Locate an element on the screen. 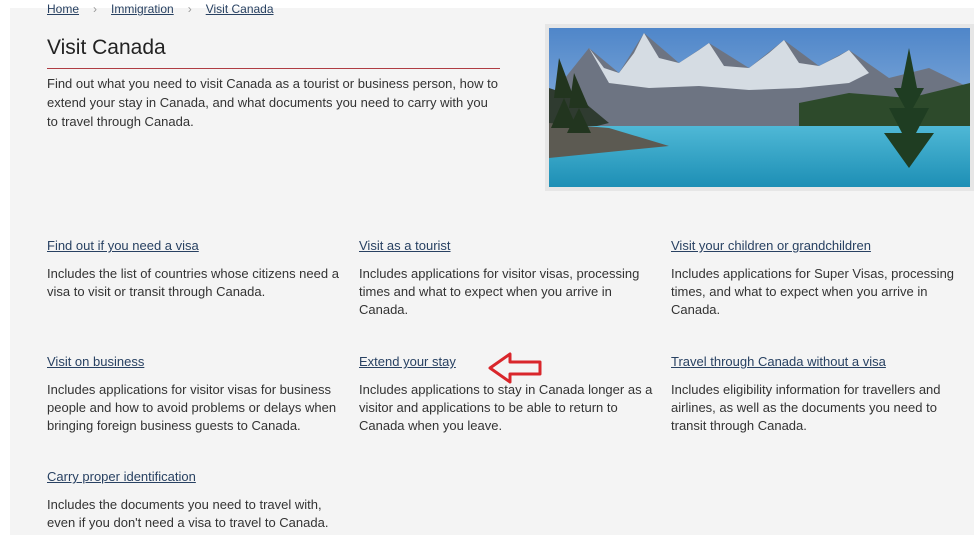 The image size is (974, 535). breadcrumb: Home › Immigration › Visit Canada is located at coordinates (160, 9).